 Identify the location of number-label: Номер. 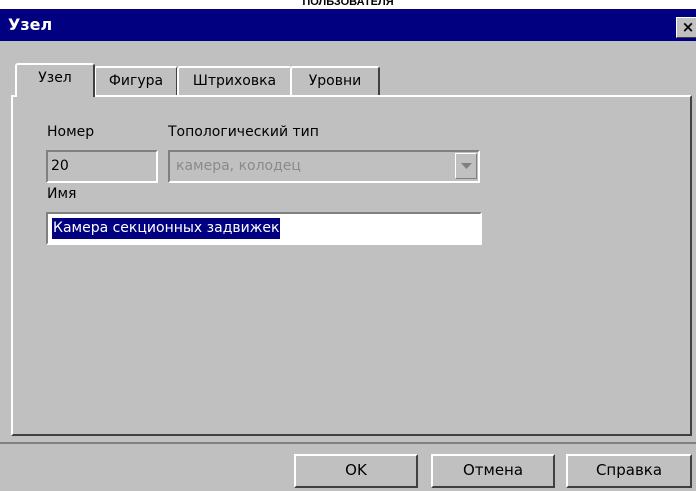
(71, 132).